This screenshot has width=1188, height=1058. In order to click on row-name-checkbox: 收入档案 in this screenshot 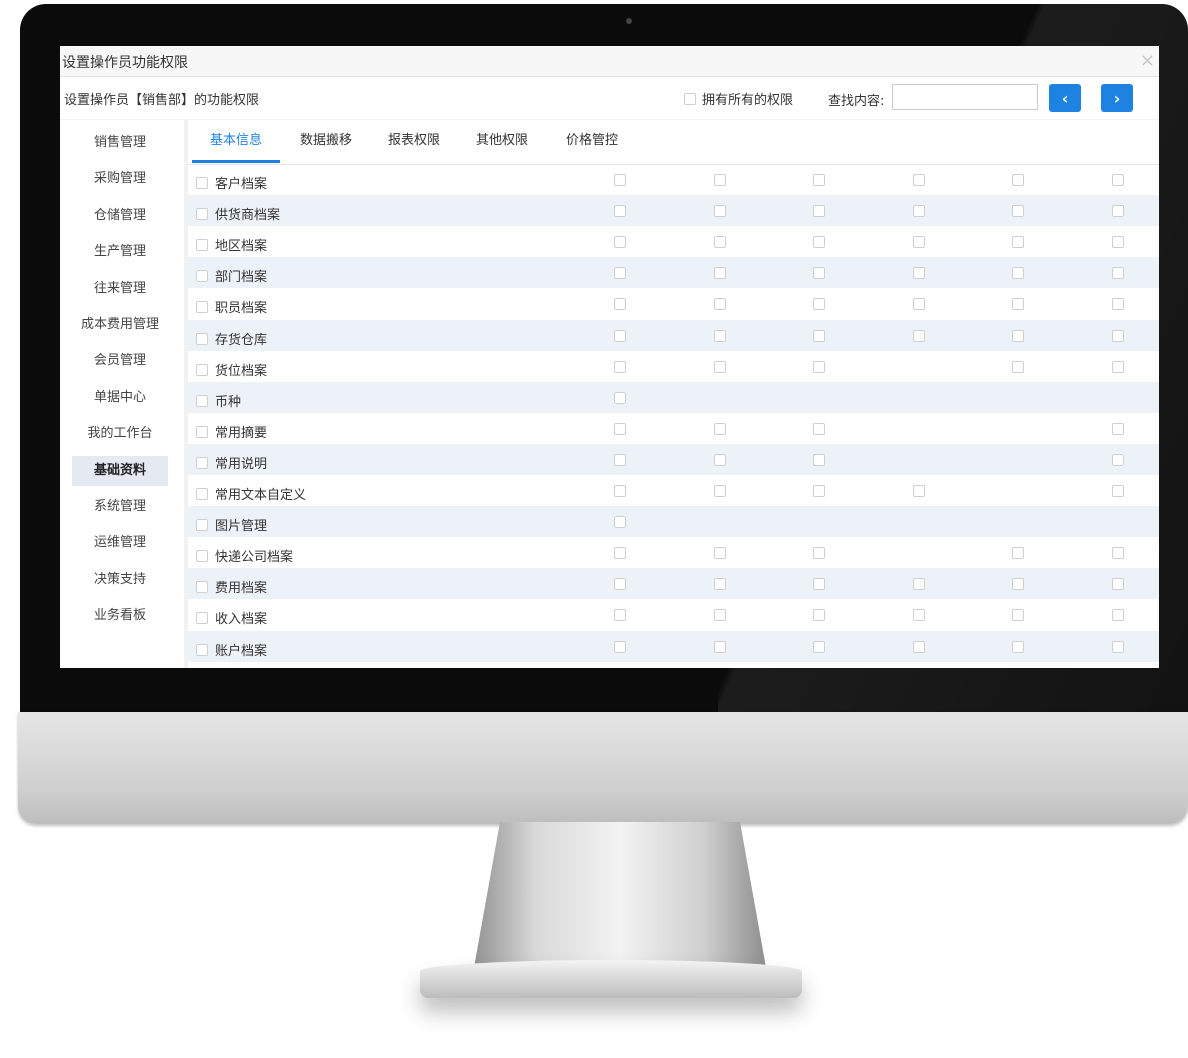, I will do `click(231, 617)`.